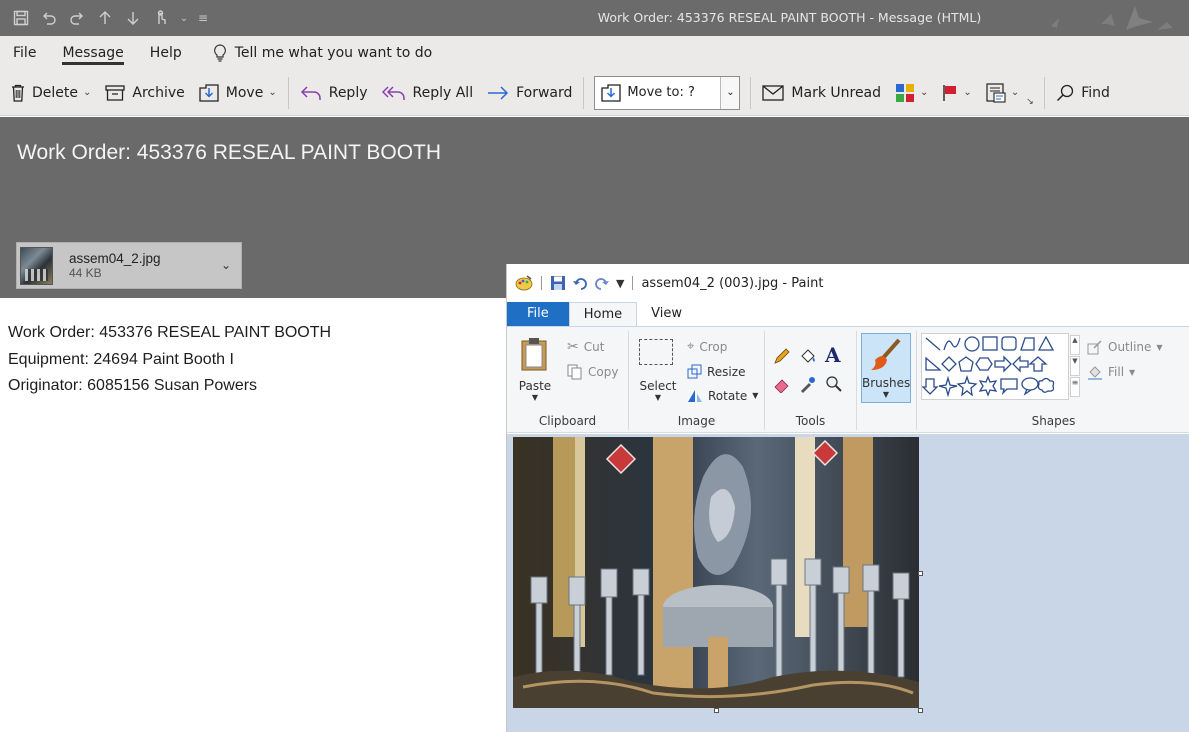 This screenshot has width=1189, height=732. Describe the element at coordinates (1116, 372) in the screenshot. I see `fill-label: Fill` at that location.